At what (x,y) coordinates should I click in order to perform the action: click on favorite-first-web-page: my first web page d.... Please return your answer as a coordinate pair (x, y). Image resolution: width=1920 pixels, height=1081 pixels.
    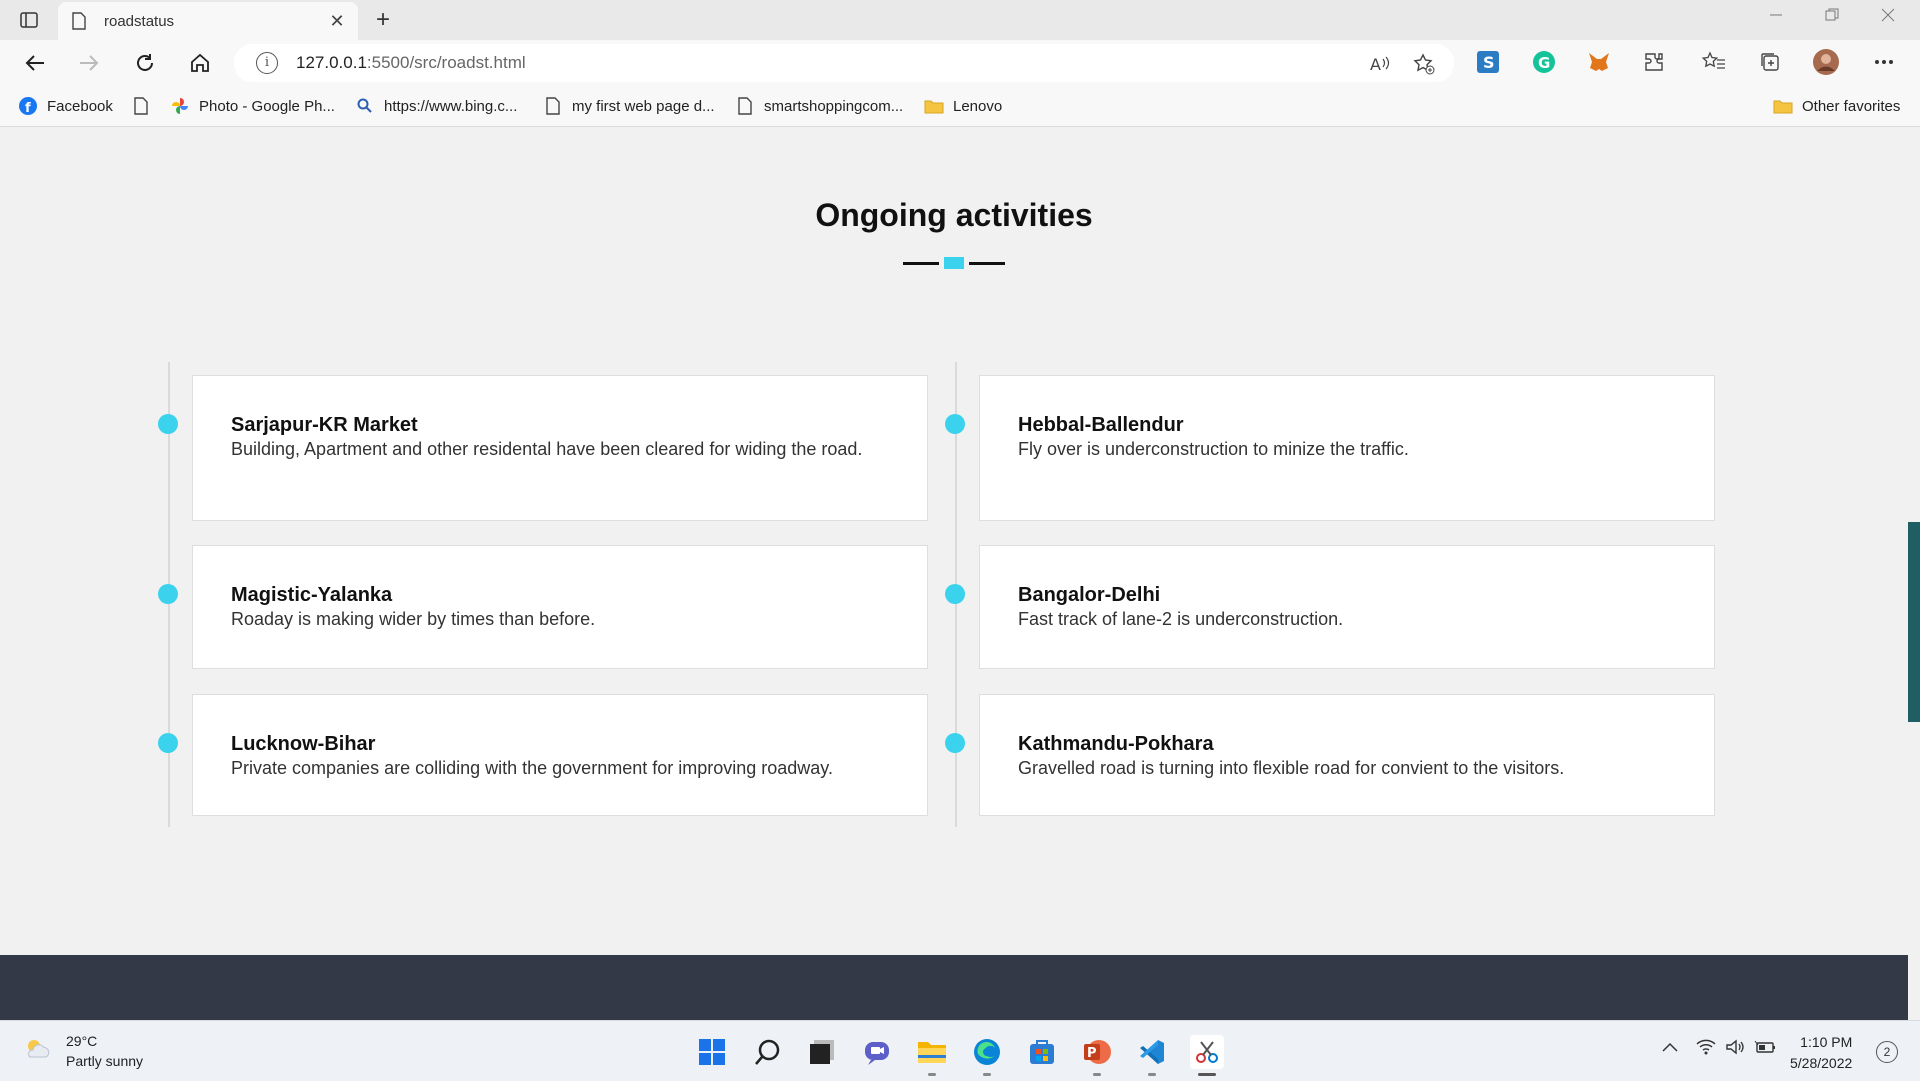
    Looking at the image, I should click on (629, 106).